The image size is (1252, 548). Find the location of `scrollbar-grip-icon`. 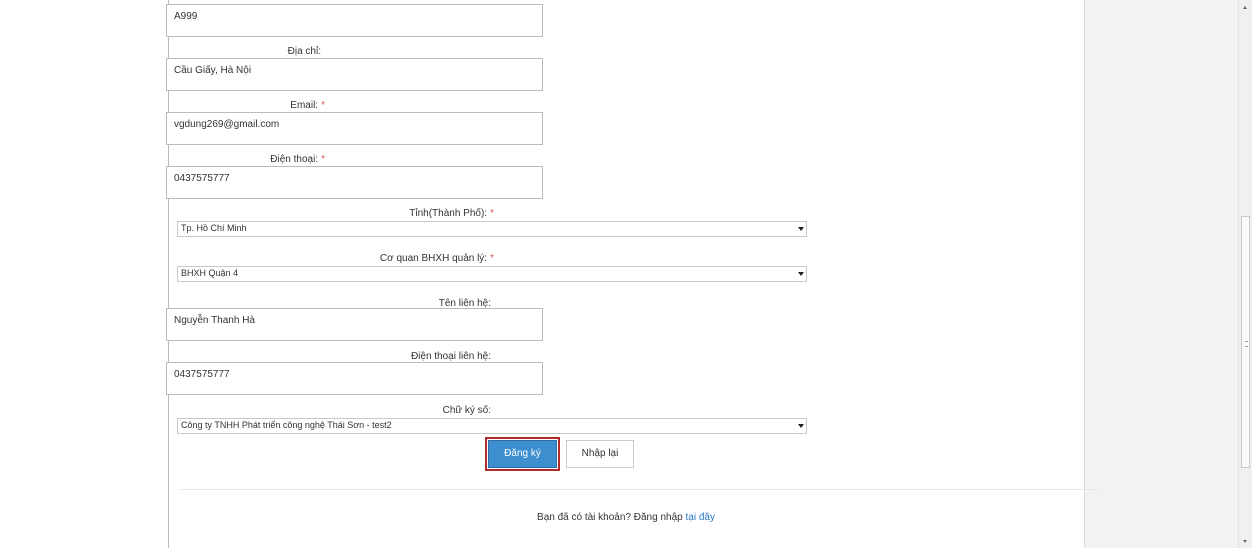

scrollbar-grip-icon is located at coordinates (1246, 344).